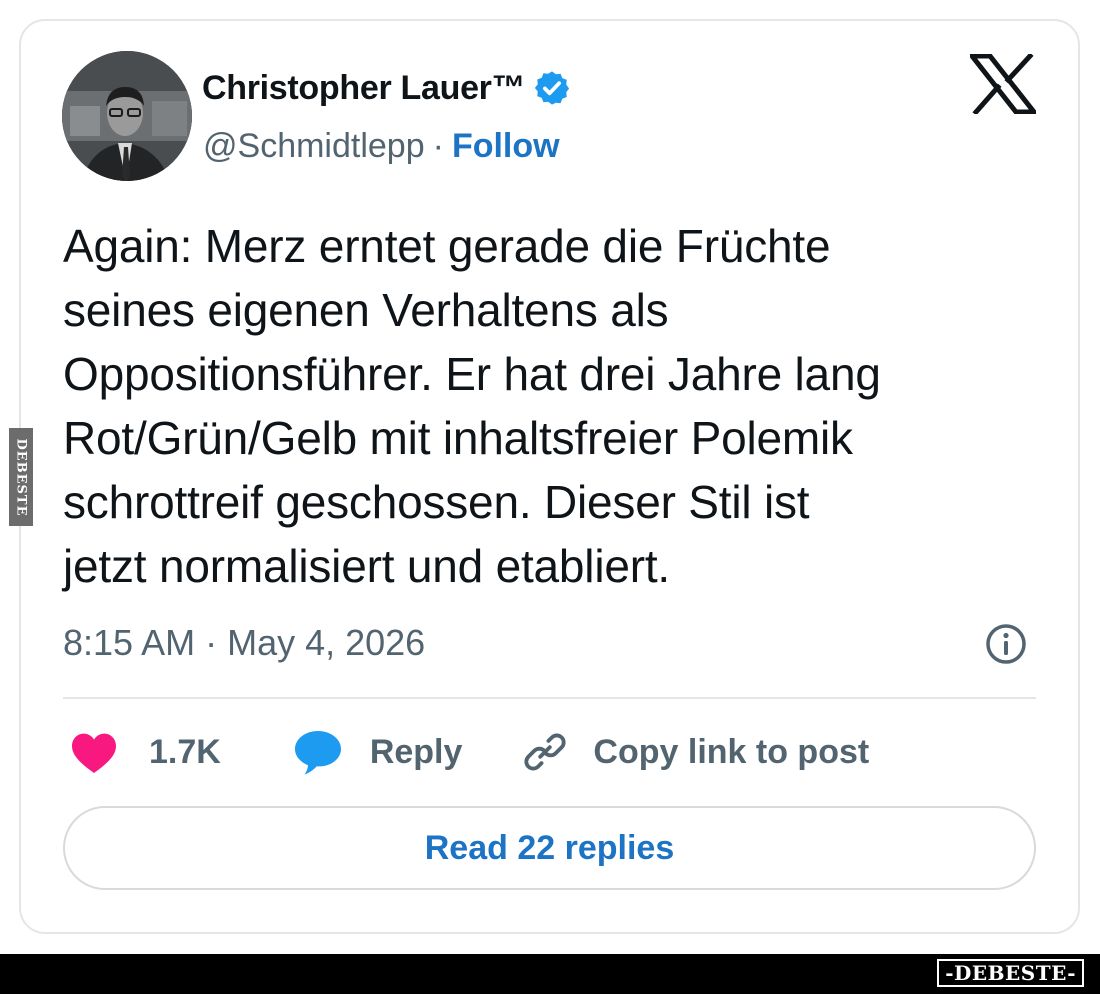 The image size is (1100, 994). I want to click on info-icon, so click(1006, 644).